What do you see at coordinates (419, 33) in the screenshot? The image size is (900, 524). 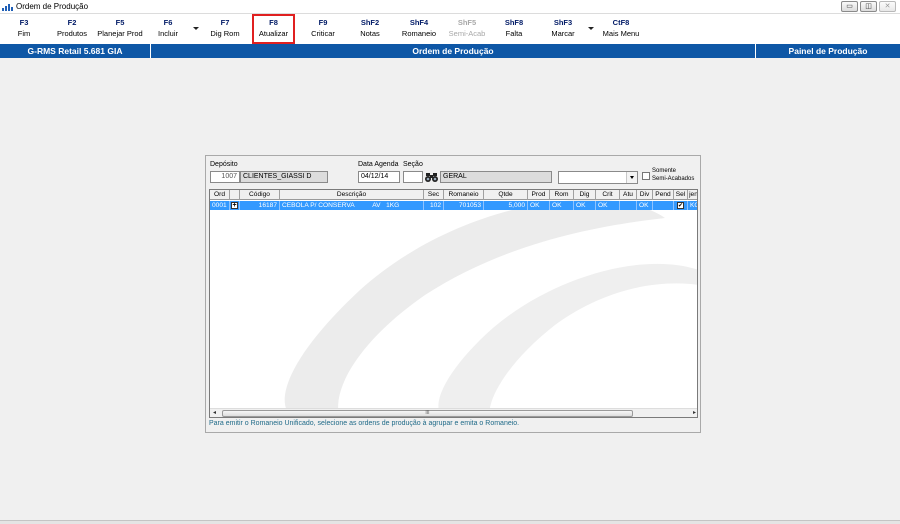 I see `romaneio-label: Romaneio` at bounding box center [419, 33].